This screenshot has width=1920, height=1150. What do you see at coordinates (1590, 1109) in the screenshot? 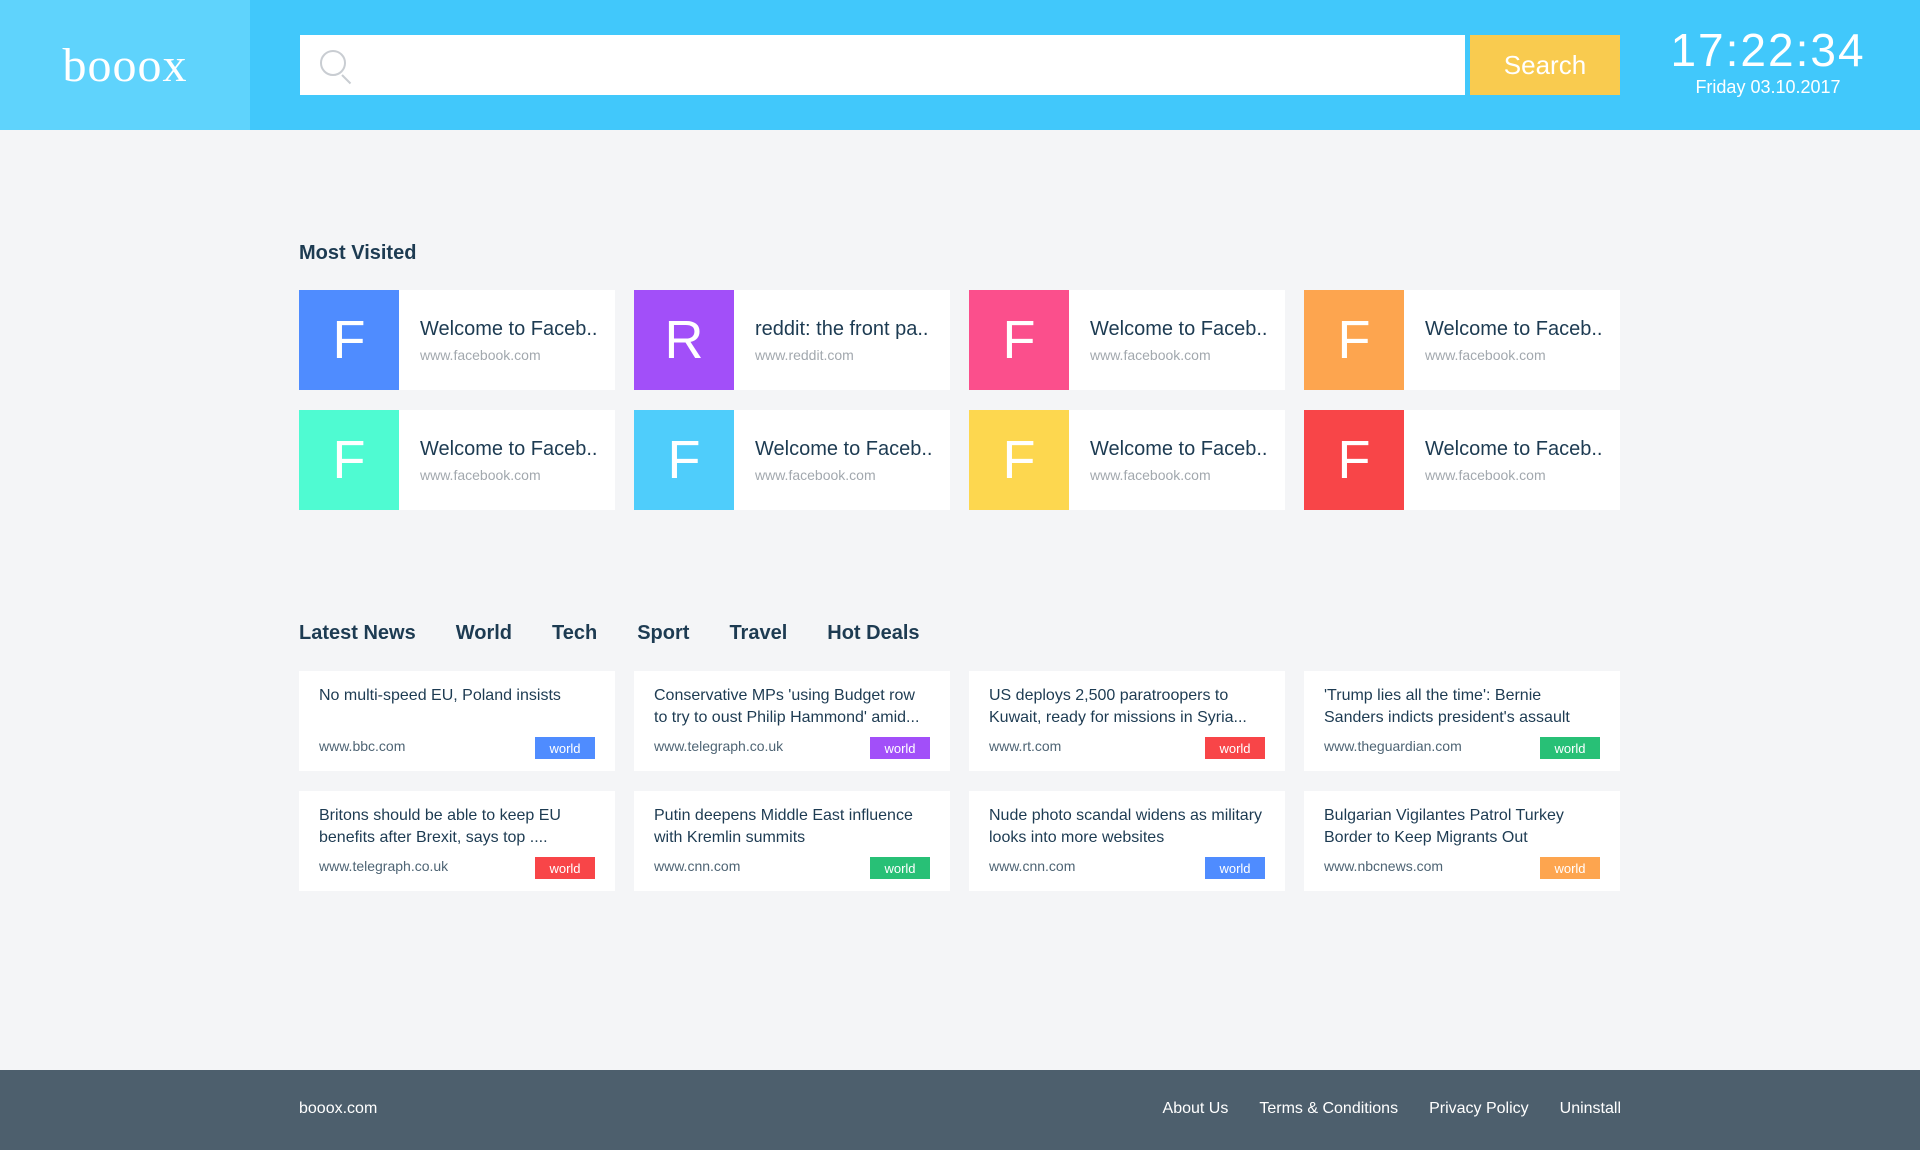
I see `footer-link: Uninstall` at bounding box center [1590, 1109].